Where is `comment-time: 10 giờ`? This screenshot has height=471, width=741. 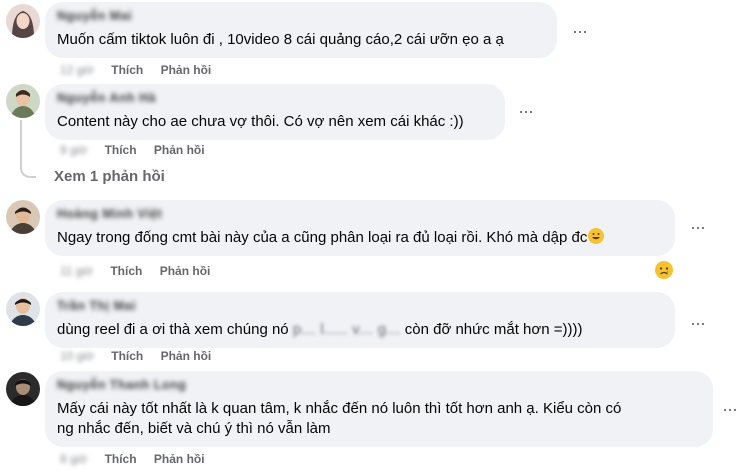
comment-time: 10 giờ is located at coordinates (77, 356).